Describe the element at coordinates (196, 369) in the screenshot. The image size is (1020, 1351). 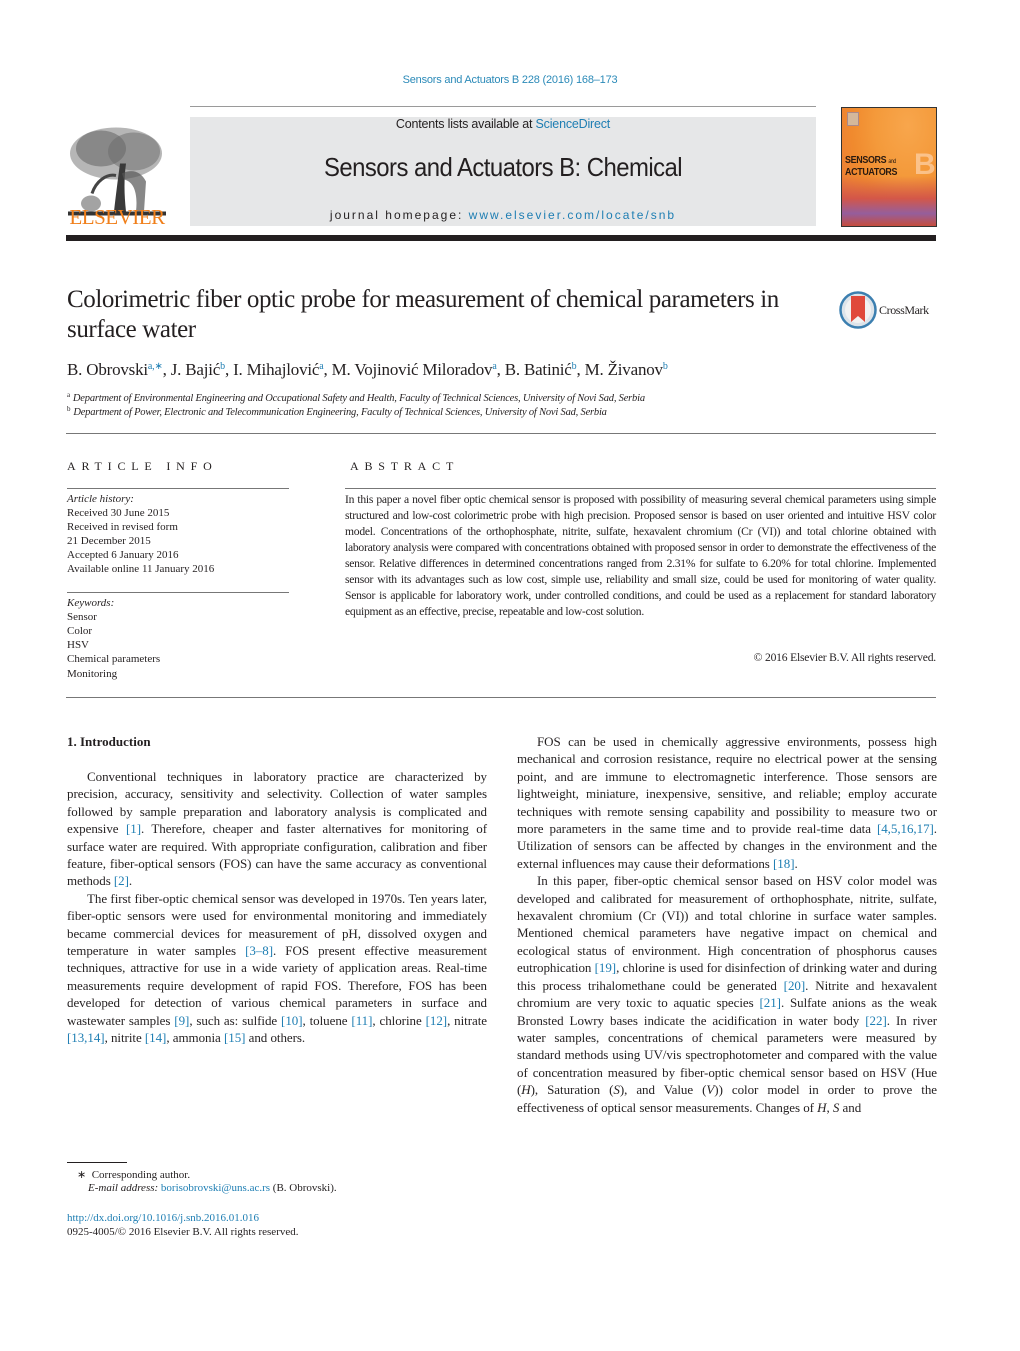
I see `author-name: J. Bajić` at that location.